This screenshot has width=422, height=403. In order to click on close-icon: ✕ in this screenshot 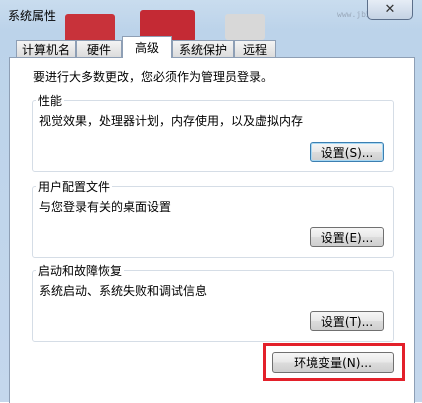, I will do `click(390, 9)`.